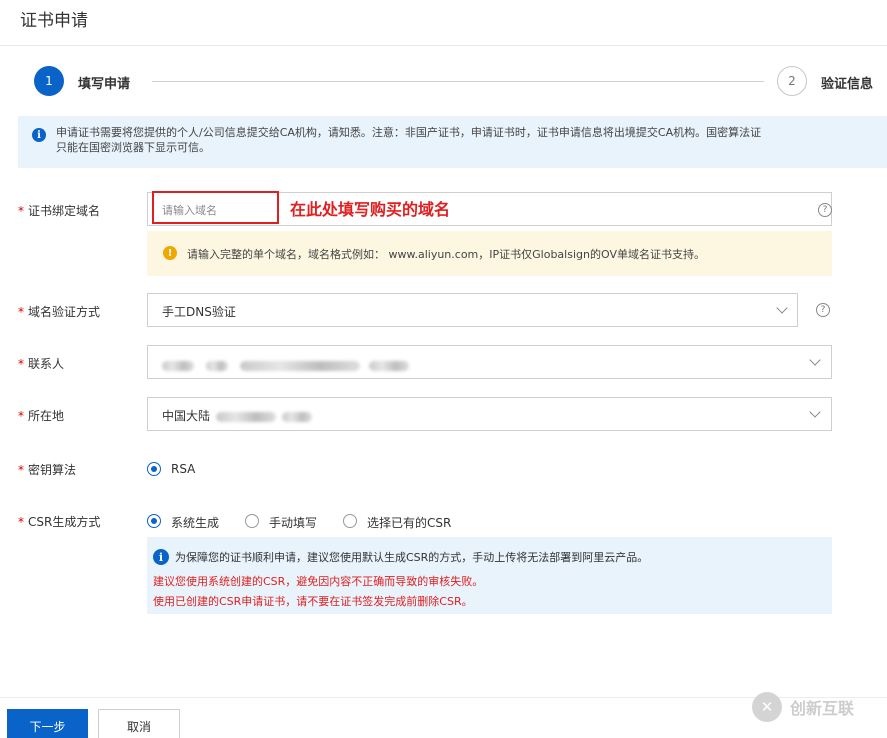  Describe the element at coordinates (199, 312) in the screenshot. I see `verify-method-value: 手工DNS验证` at that location.